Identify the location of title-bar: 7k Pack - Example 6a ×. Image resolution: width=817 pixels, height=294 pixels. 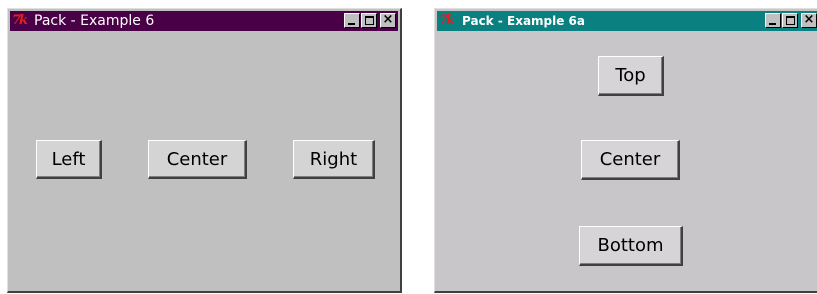
(627, 21).